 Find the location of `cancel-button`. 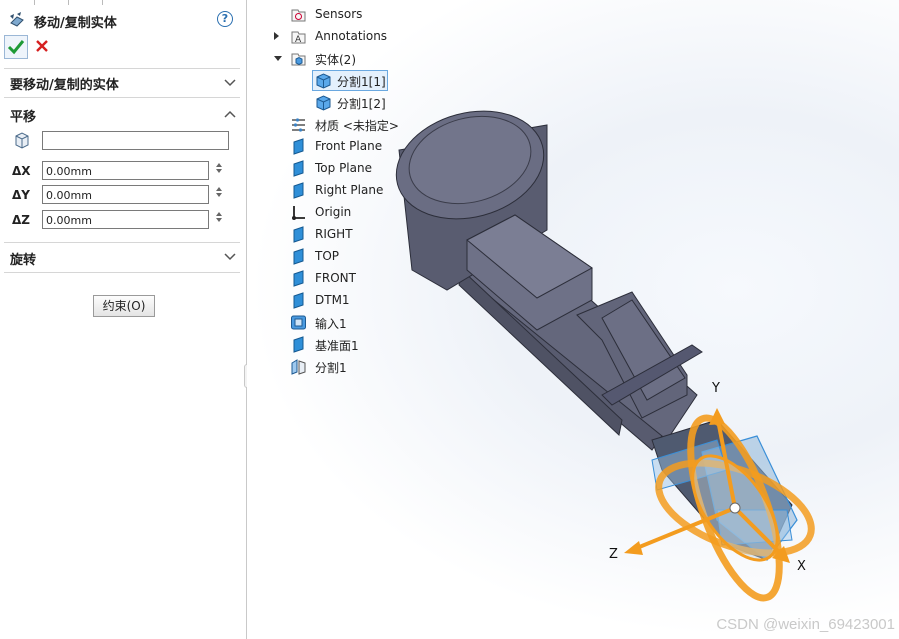

cancel-button is located at coordinates (42, 46).